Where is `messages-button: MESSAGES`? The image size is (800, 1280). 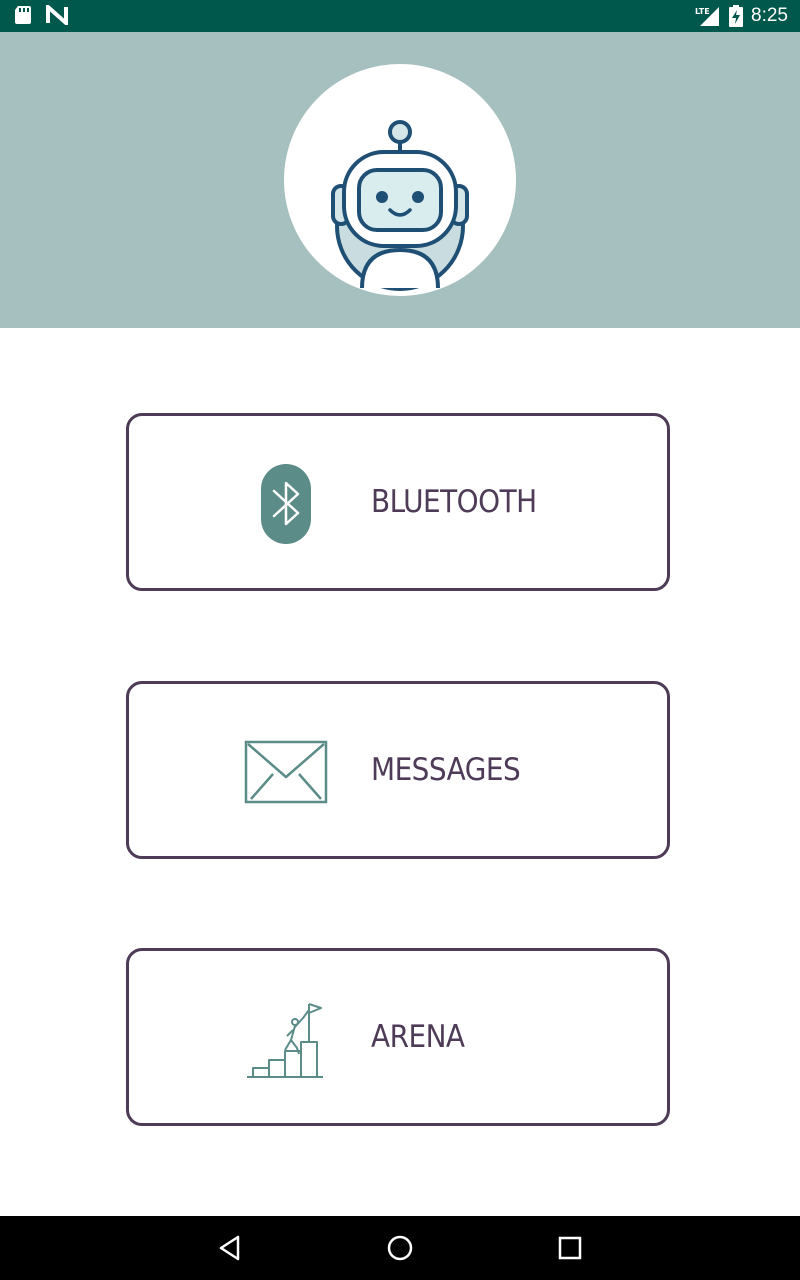
messages-button: MESSAGES is located at coordinates (398, 770).